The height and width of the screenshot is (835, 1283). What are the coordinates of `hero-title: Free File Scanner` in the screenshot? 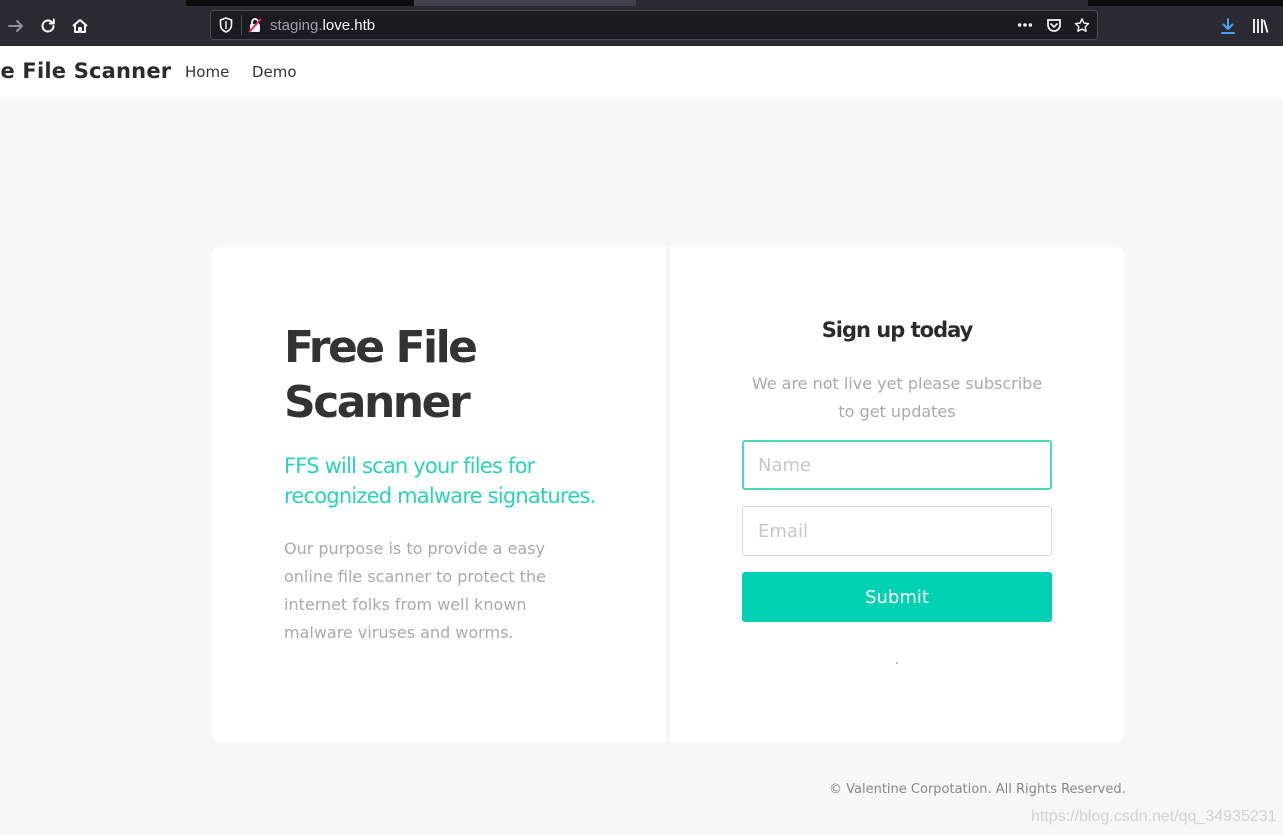 It's located at (381, 375).